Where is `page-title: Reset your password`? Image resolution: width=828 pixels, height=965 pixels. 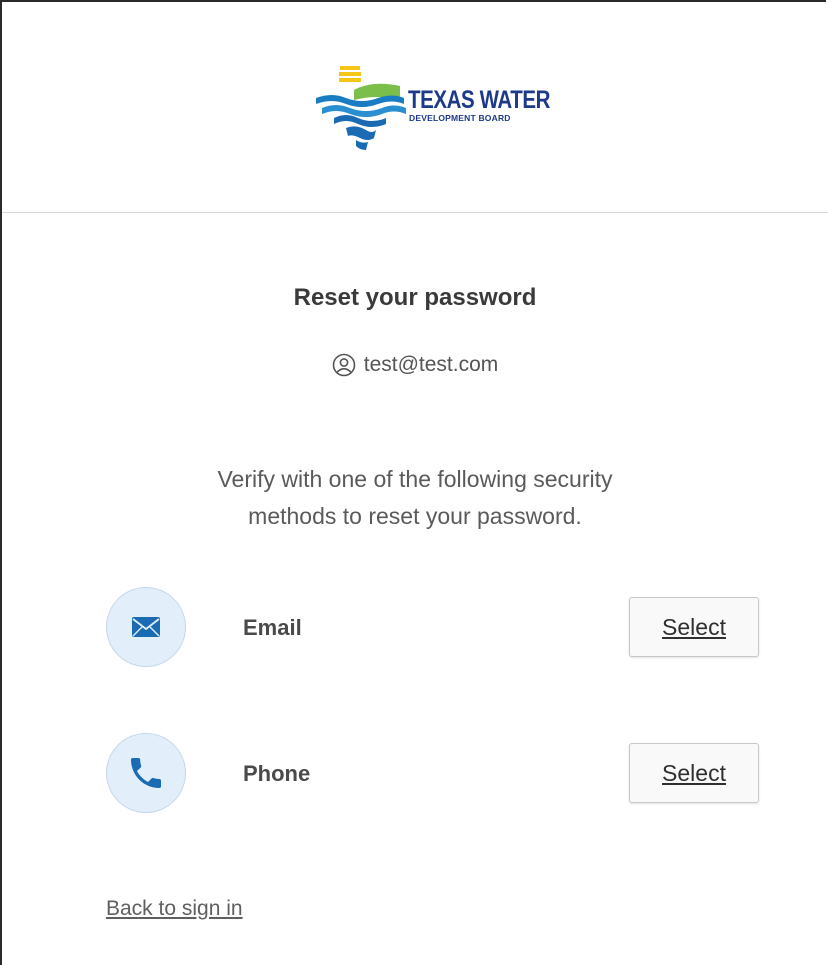 page-title: Reset your password is located at coordinates (415, 297).